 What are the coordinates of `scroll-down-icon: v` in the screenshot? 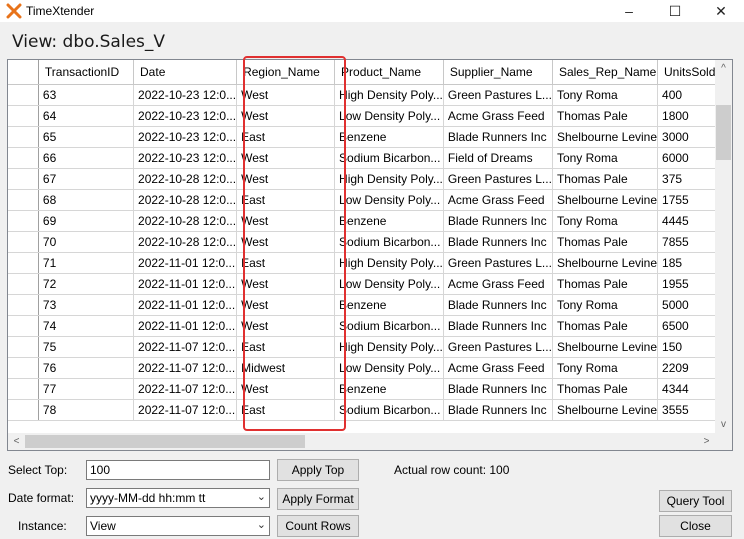 It's located at (723, 424).